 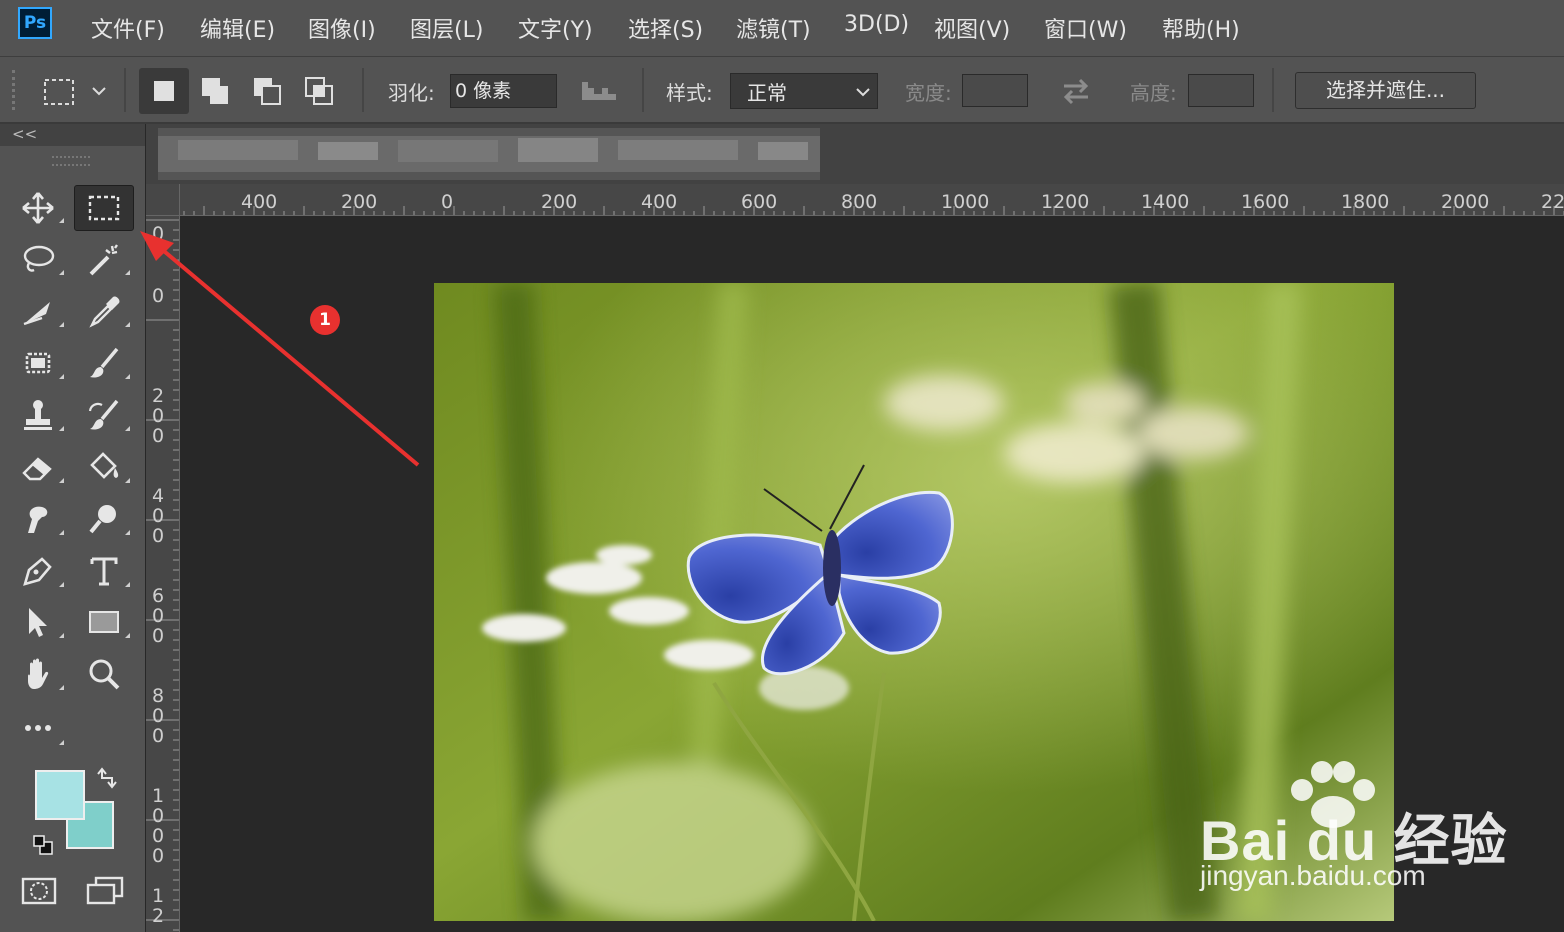 What do you see at coordinates (158, 826) in the screenshot?
I see `ruler-label: 1 0 0 0` at bounding box center [158, 826].